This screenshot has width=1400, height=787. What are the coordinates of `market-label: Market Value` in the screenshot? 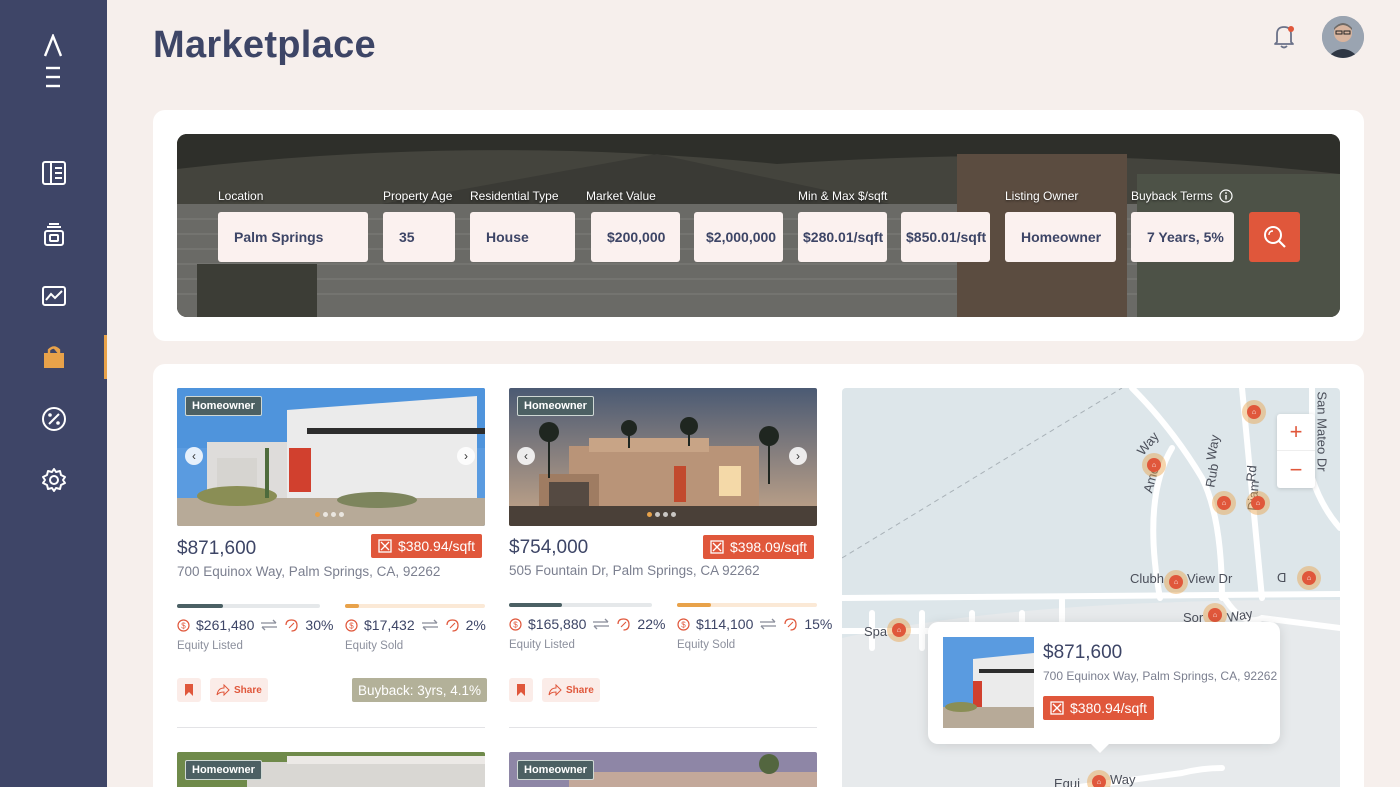 It's located at (621, 196).